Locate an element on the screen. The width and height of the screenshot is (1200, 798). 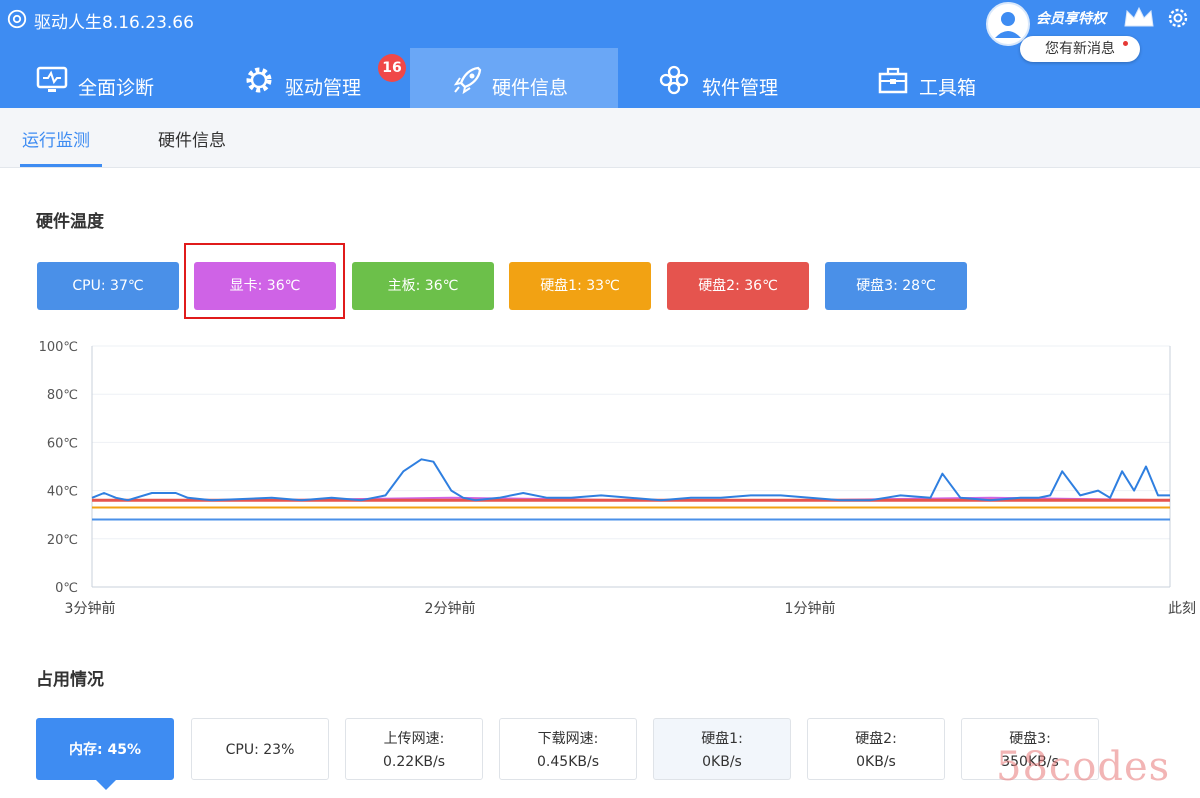
crown-icon is located at coordinates (1139, 17).